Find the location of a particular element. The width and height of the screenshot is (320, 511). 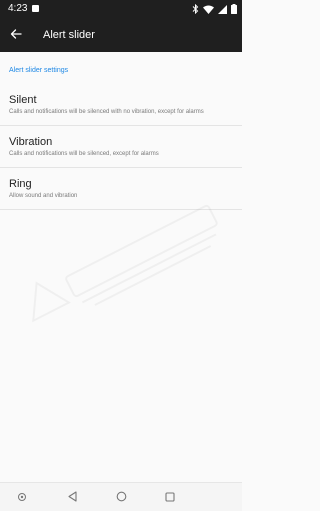

navbar-pin-button is located at coordinates (22, 498).